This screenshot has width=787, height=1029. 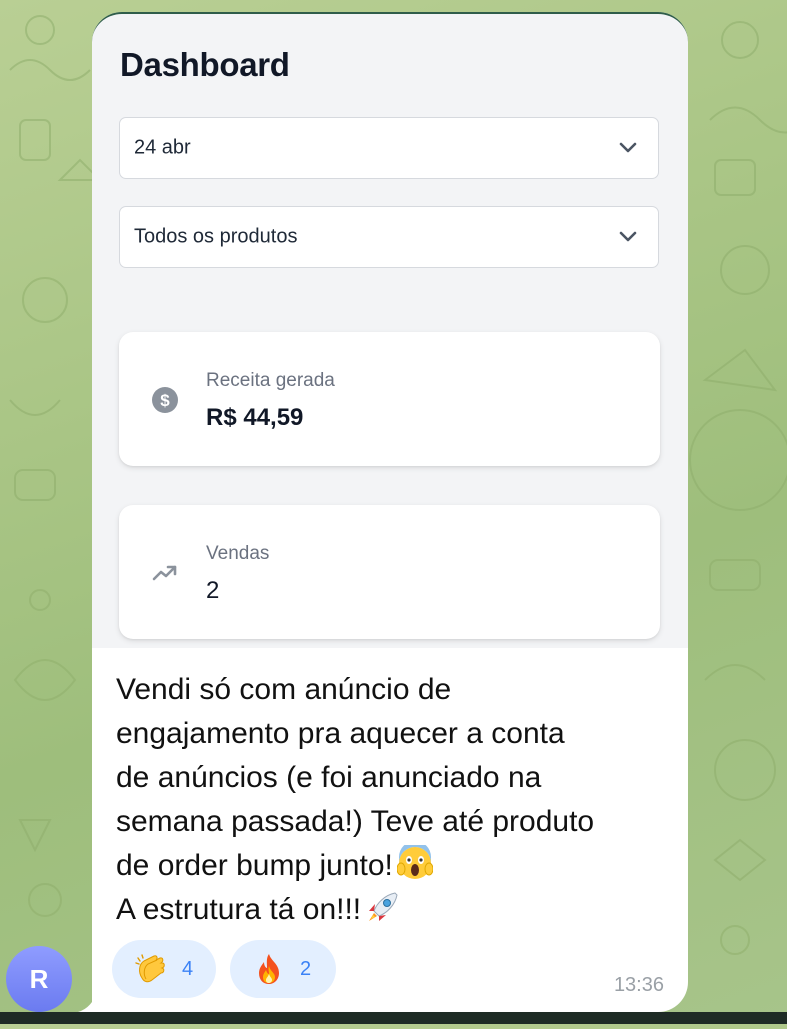 I want to click on message-line: de anúncios (e foi anunciado na, so click(x=329, y=777).